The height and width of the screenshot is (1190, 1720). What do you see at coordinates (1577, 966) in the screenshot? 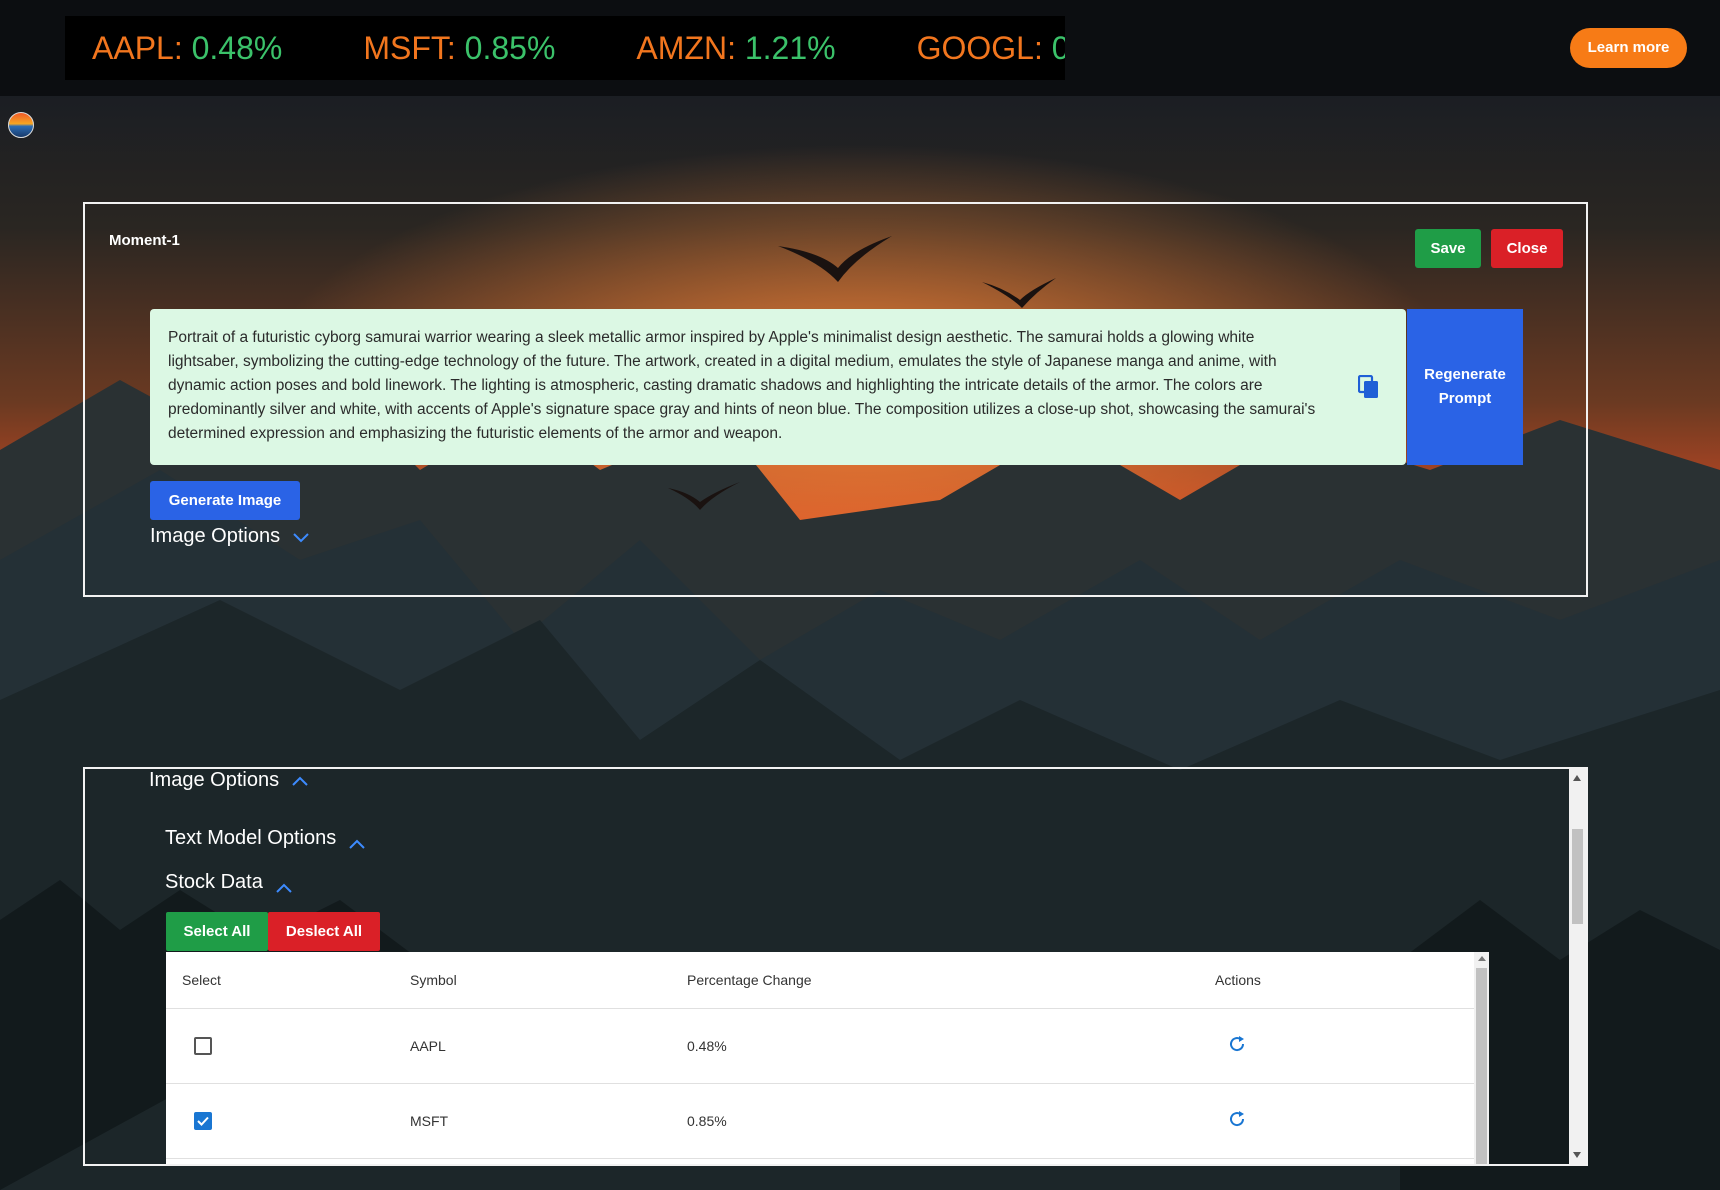
I see `panel-scrollbar` at bounding box center [1577, 966].